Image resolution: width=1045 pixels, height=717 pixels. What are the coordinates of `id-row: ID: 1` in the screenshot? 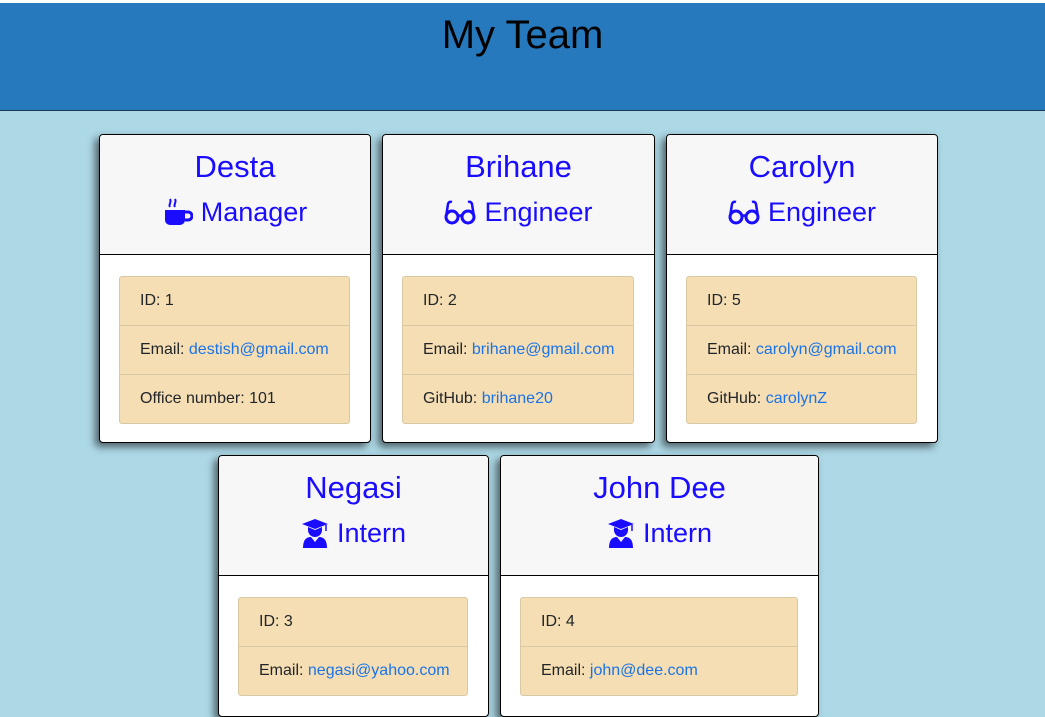 It's located at (234, 301).